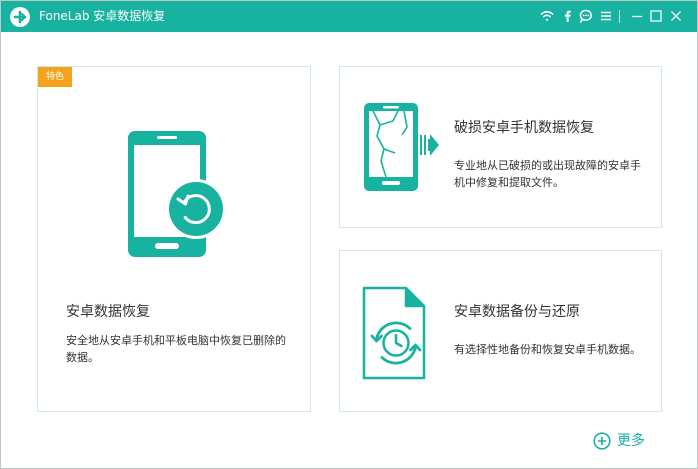  Describe the element at coordinates (602, 441) in the screenshot. I see `plus-circle-icon` at that location.